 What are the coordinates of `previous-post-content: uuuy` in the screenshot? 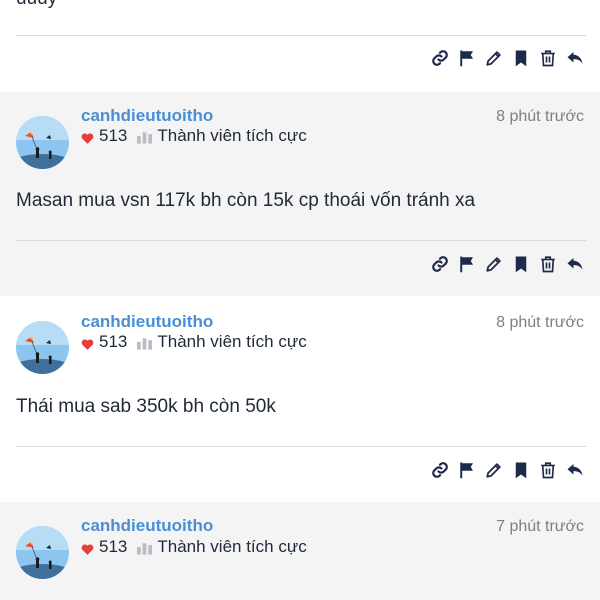 It's located at (36, 5).